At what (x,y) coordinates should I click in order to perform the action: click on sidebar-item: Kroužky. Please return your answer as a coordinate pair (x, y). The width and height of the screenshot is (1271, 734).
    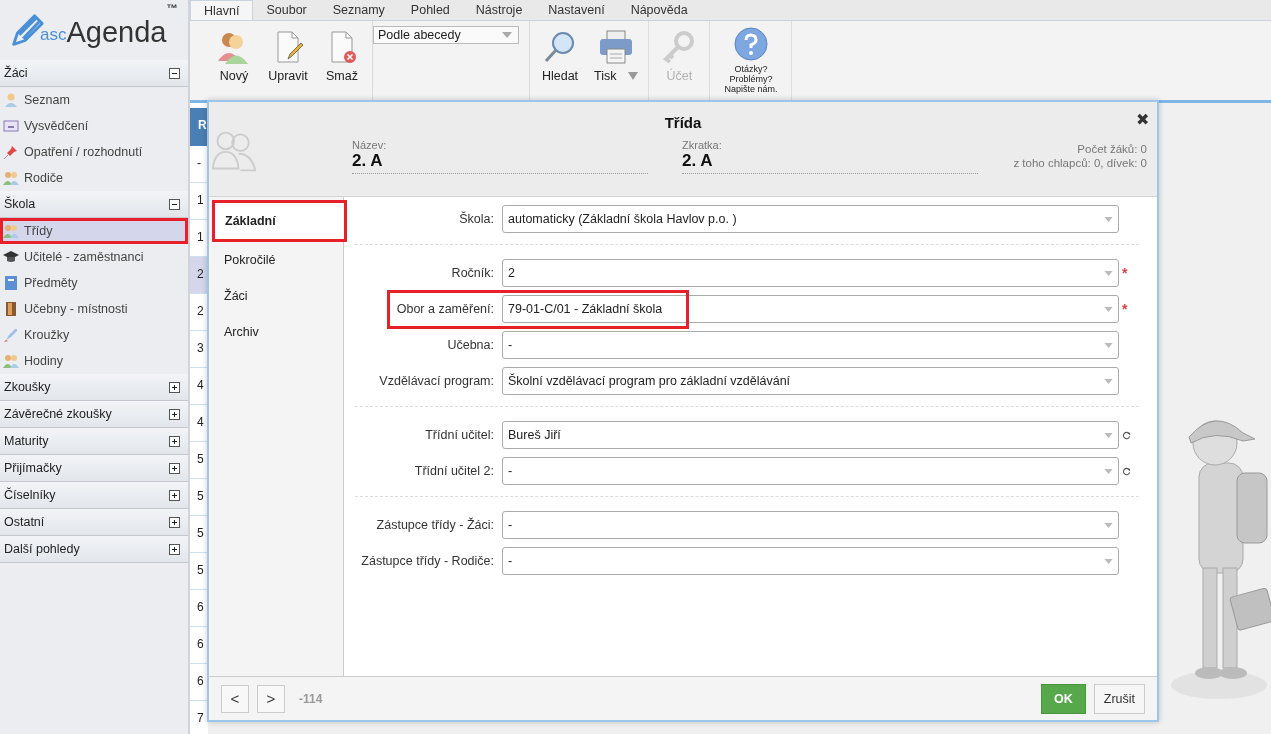
    Looking at the image, I should click on (94, 335).